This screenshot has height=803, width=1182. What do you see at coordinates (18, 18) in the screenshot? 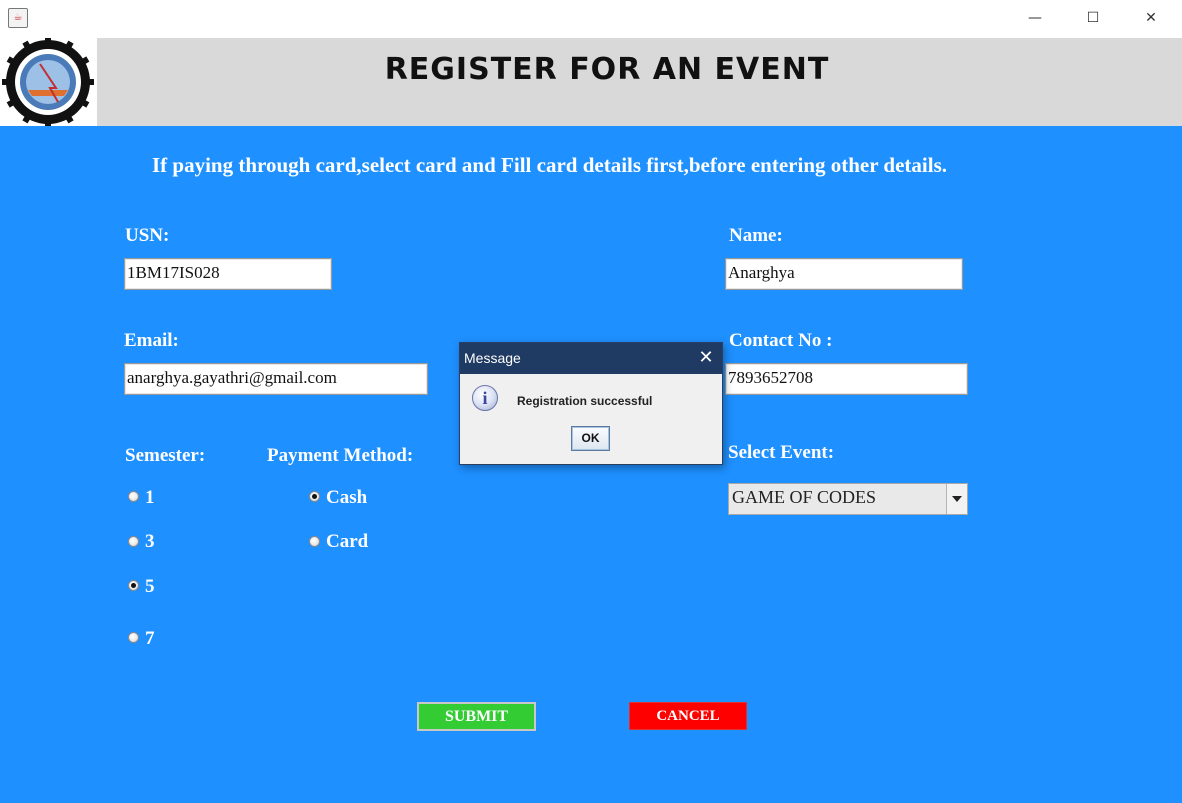
I see `java-icon: ☕` at bounding box center [18, 18].